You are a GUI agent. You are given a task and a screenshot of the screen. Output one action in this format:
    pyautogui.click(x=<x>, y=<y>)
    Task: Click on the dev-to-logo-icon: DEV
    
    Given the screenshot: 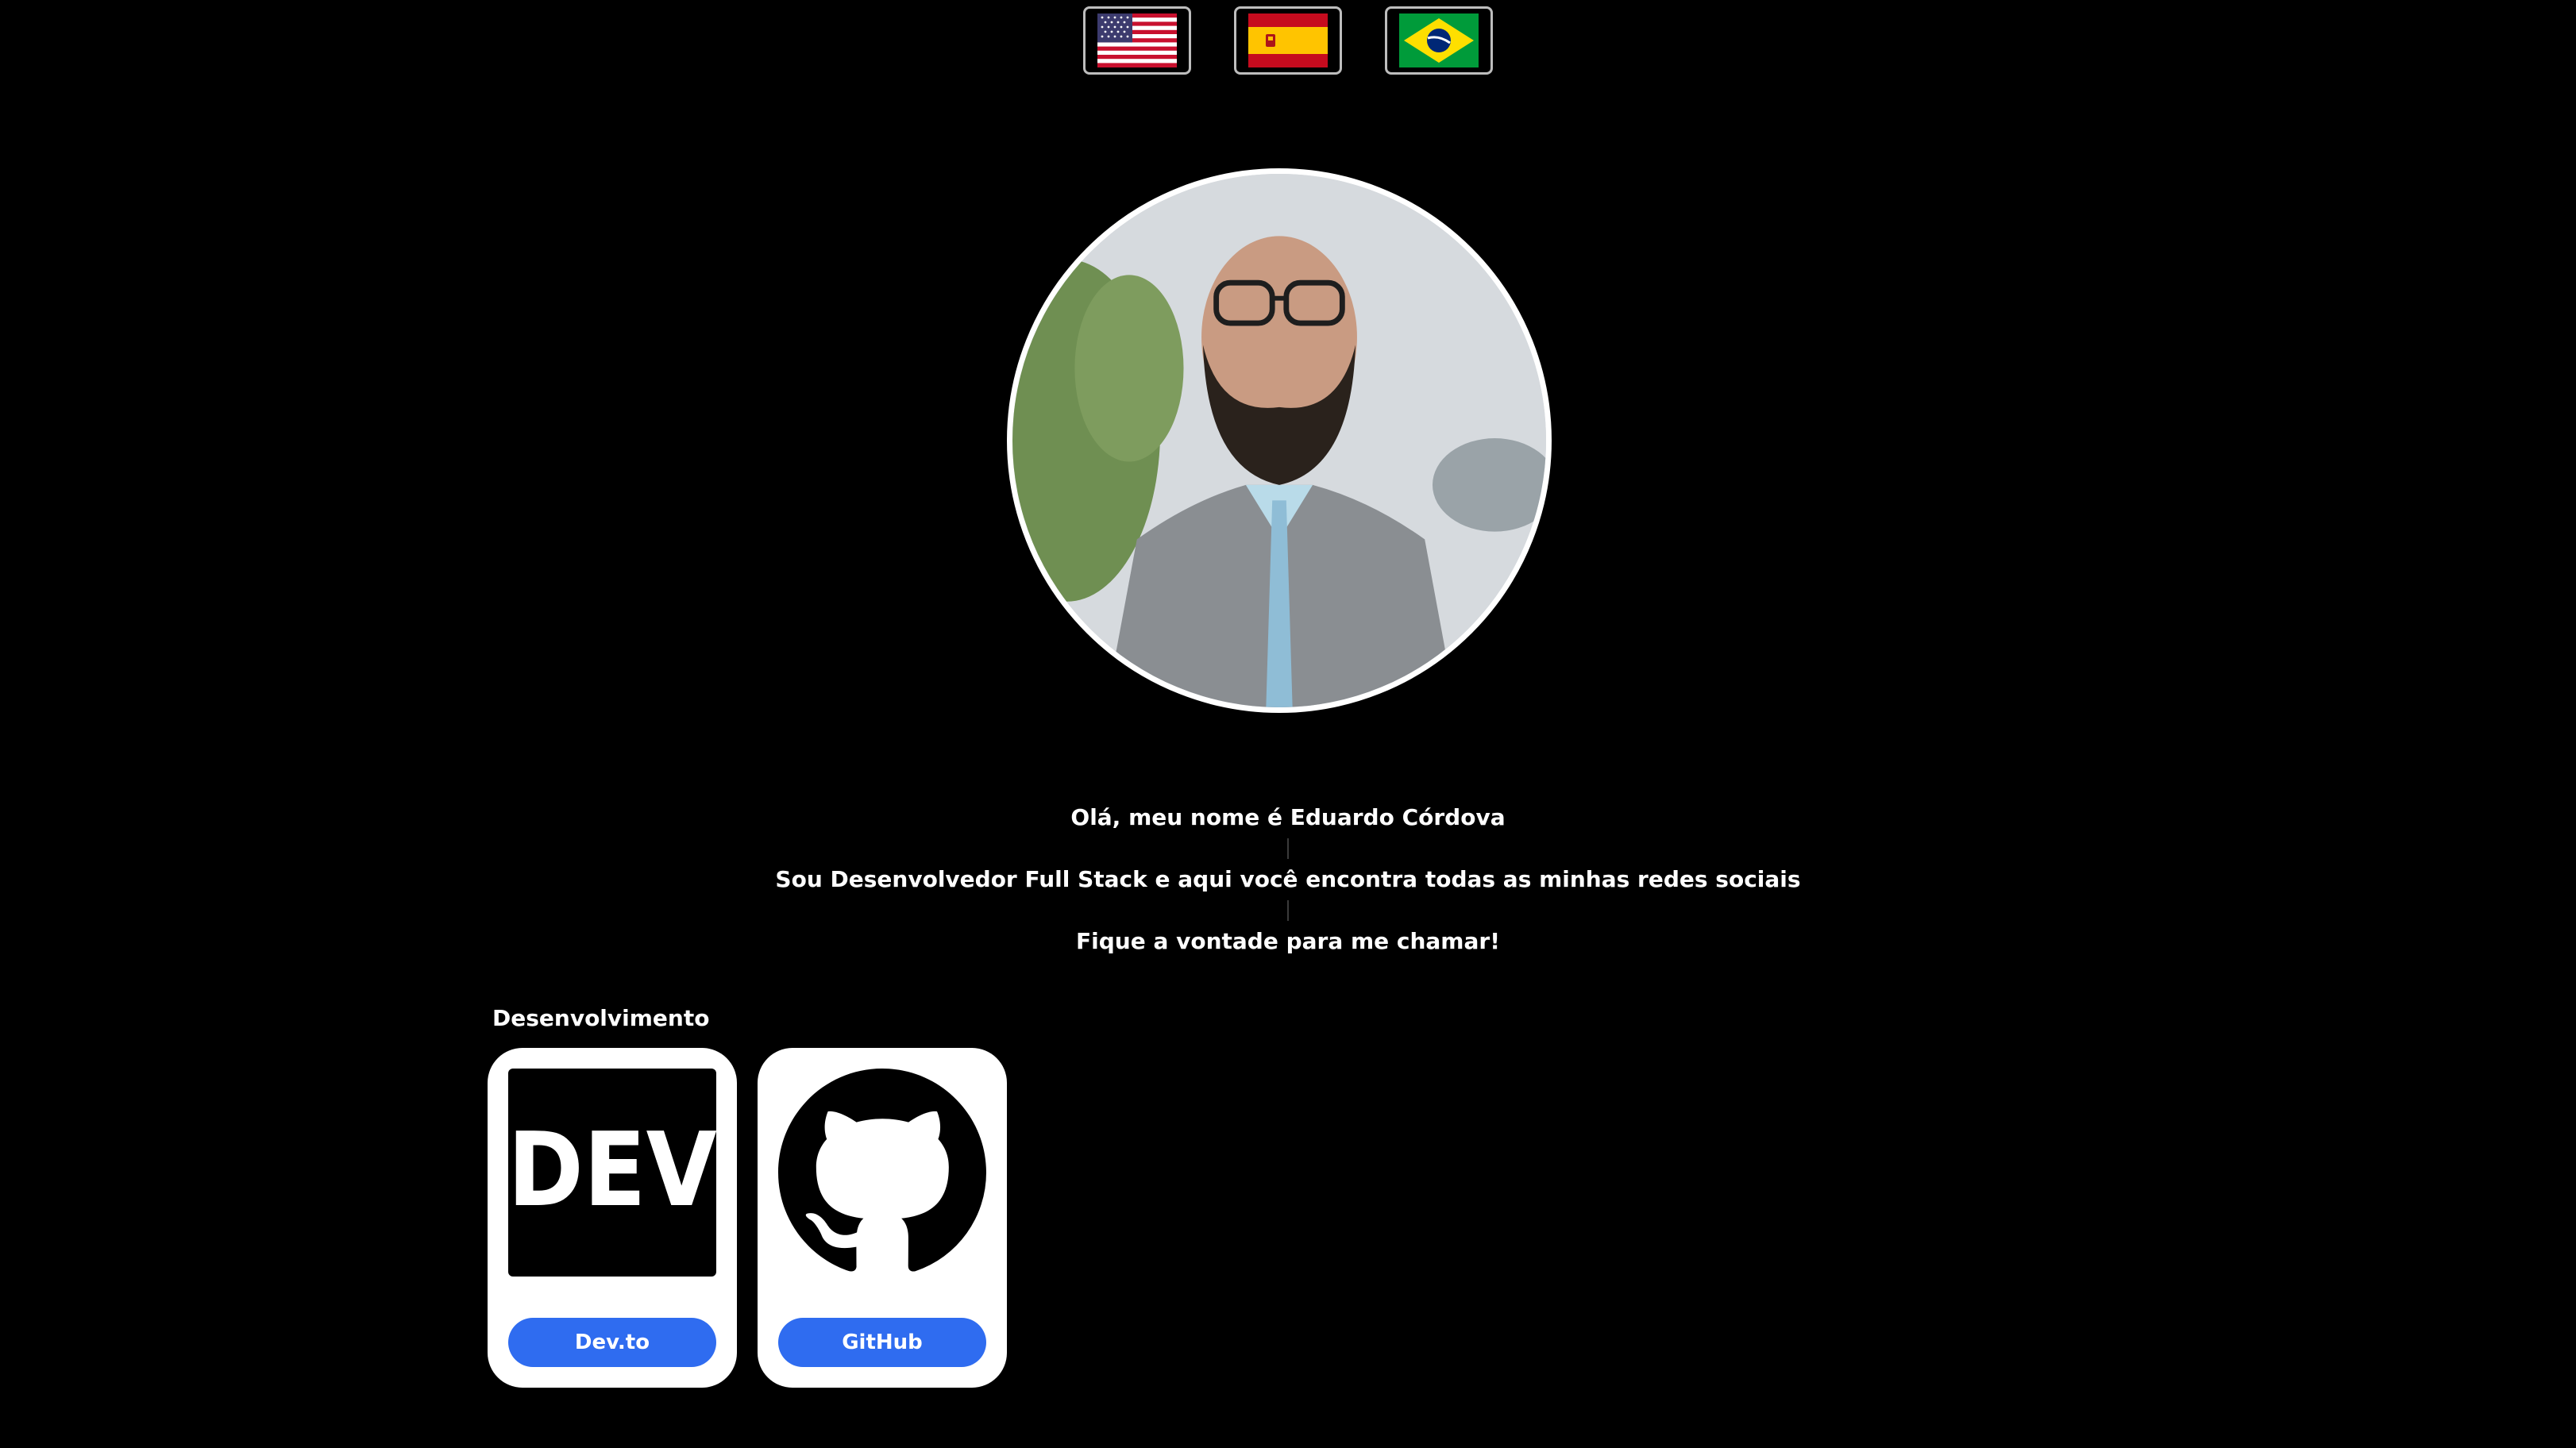 What is the action you would take?
    pyautogui.click(x=612, y=1173)
    